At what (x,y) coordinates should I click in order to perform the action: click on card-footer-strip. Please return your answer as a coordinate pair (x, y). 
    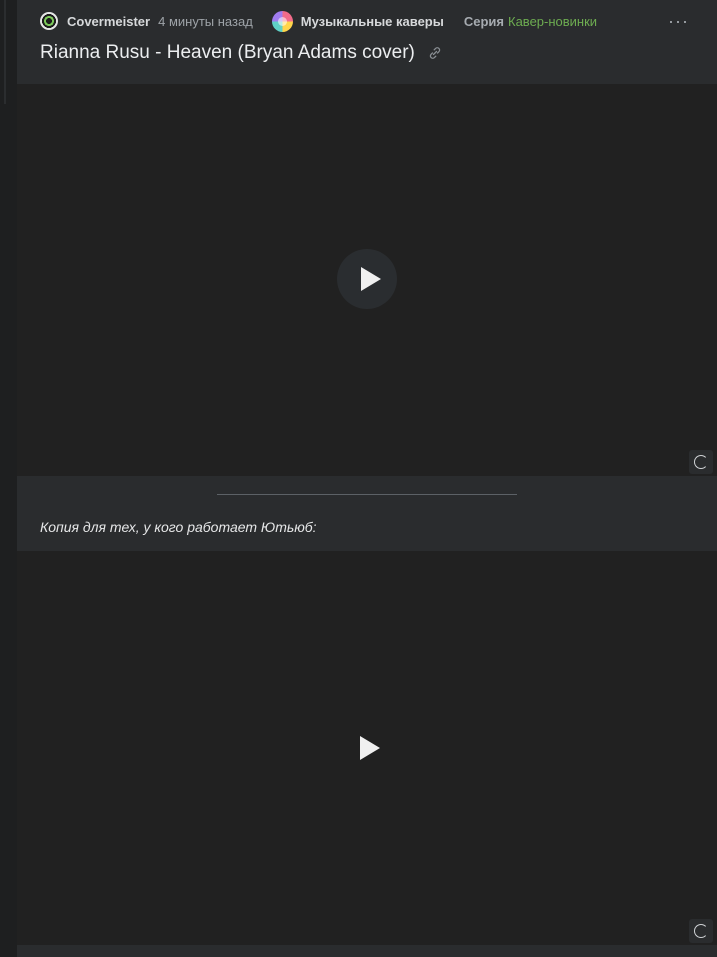
    Looking at the image, I should click on (367, 951).